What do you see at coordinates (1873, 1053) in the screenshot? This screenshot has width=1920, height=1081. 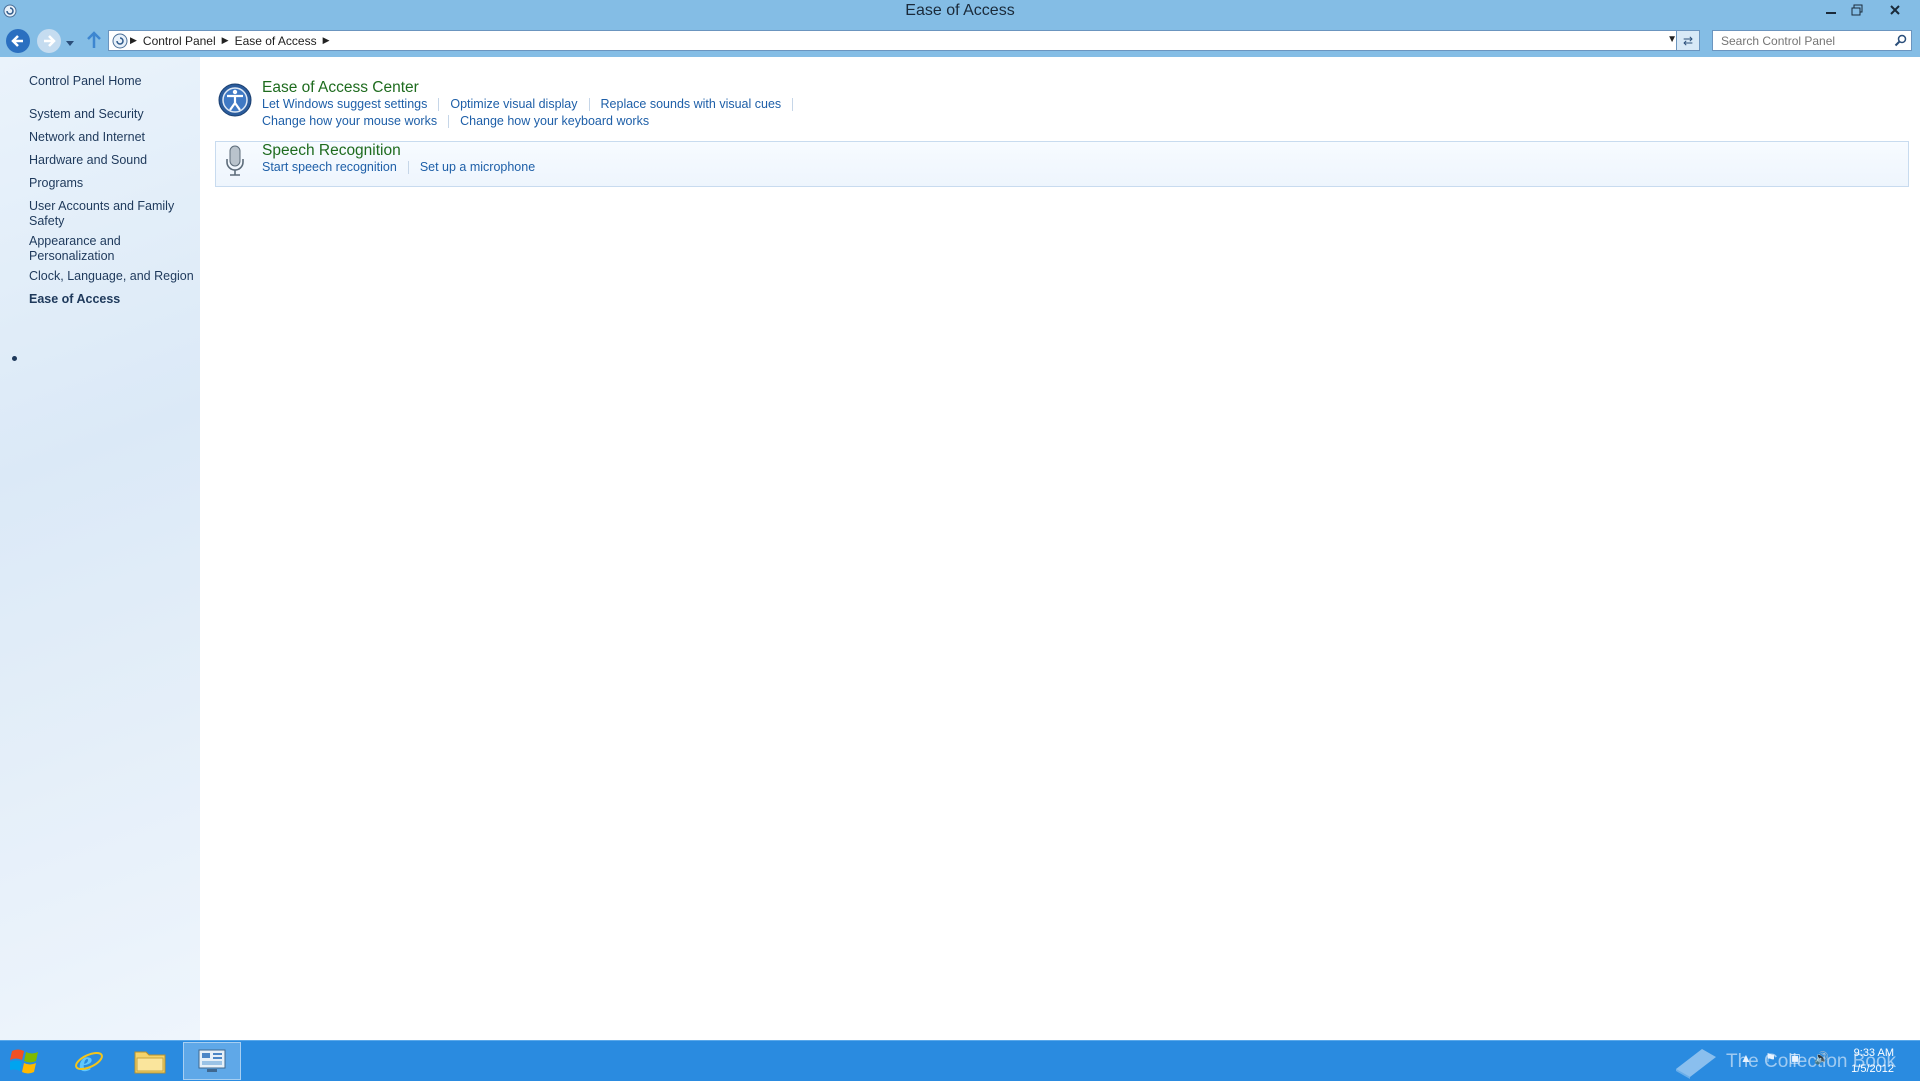 I see `clock-time: 9:33 AM` at bounding box center [1873, 1053].